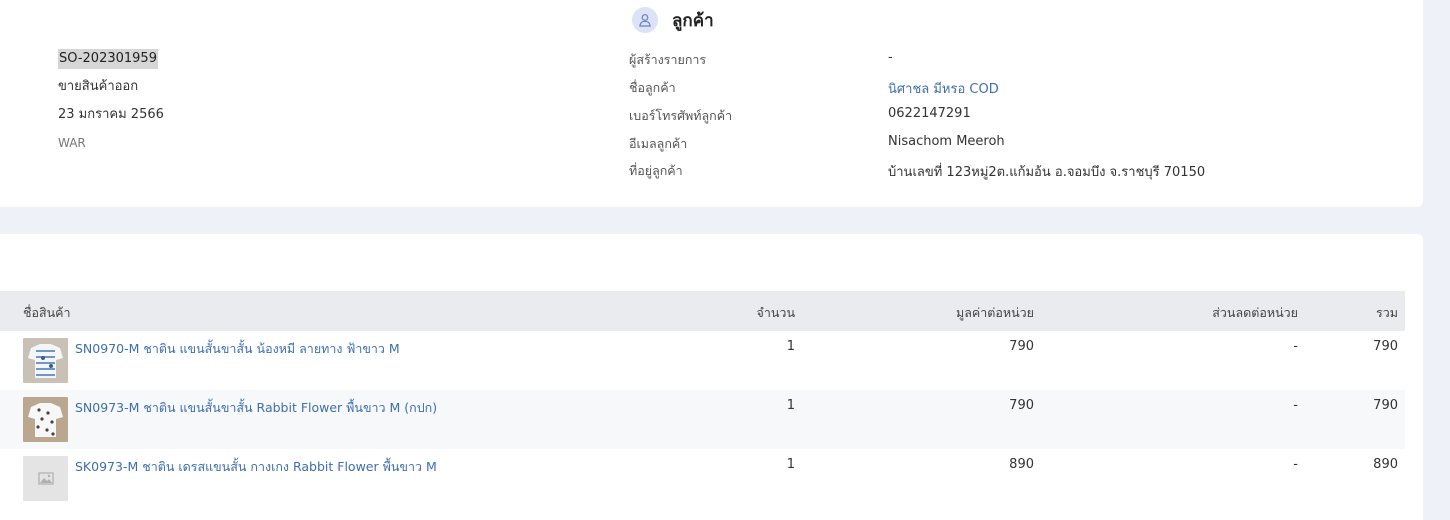 The height and width of the screenshot is (520, 1450). I want to click on address-label: ที่อยู่ลูกค้า, so click(656, 170).